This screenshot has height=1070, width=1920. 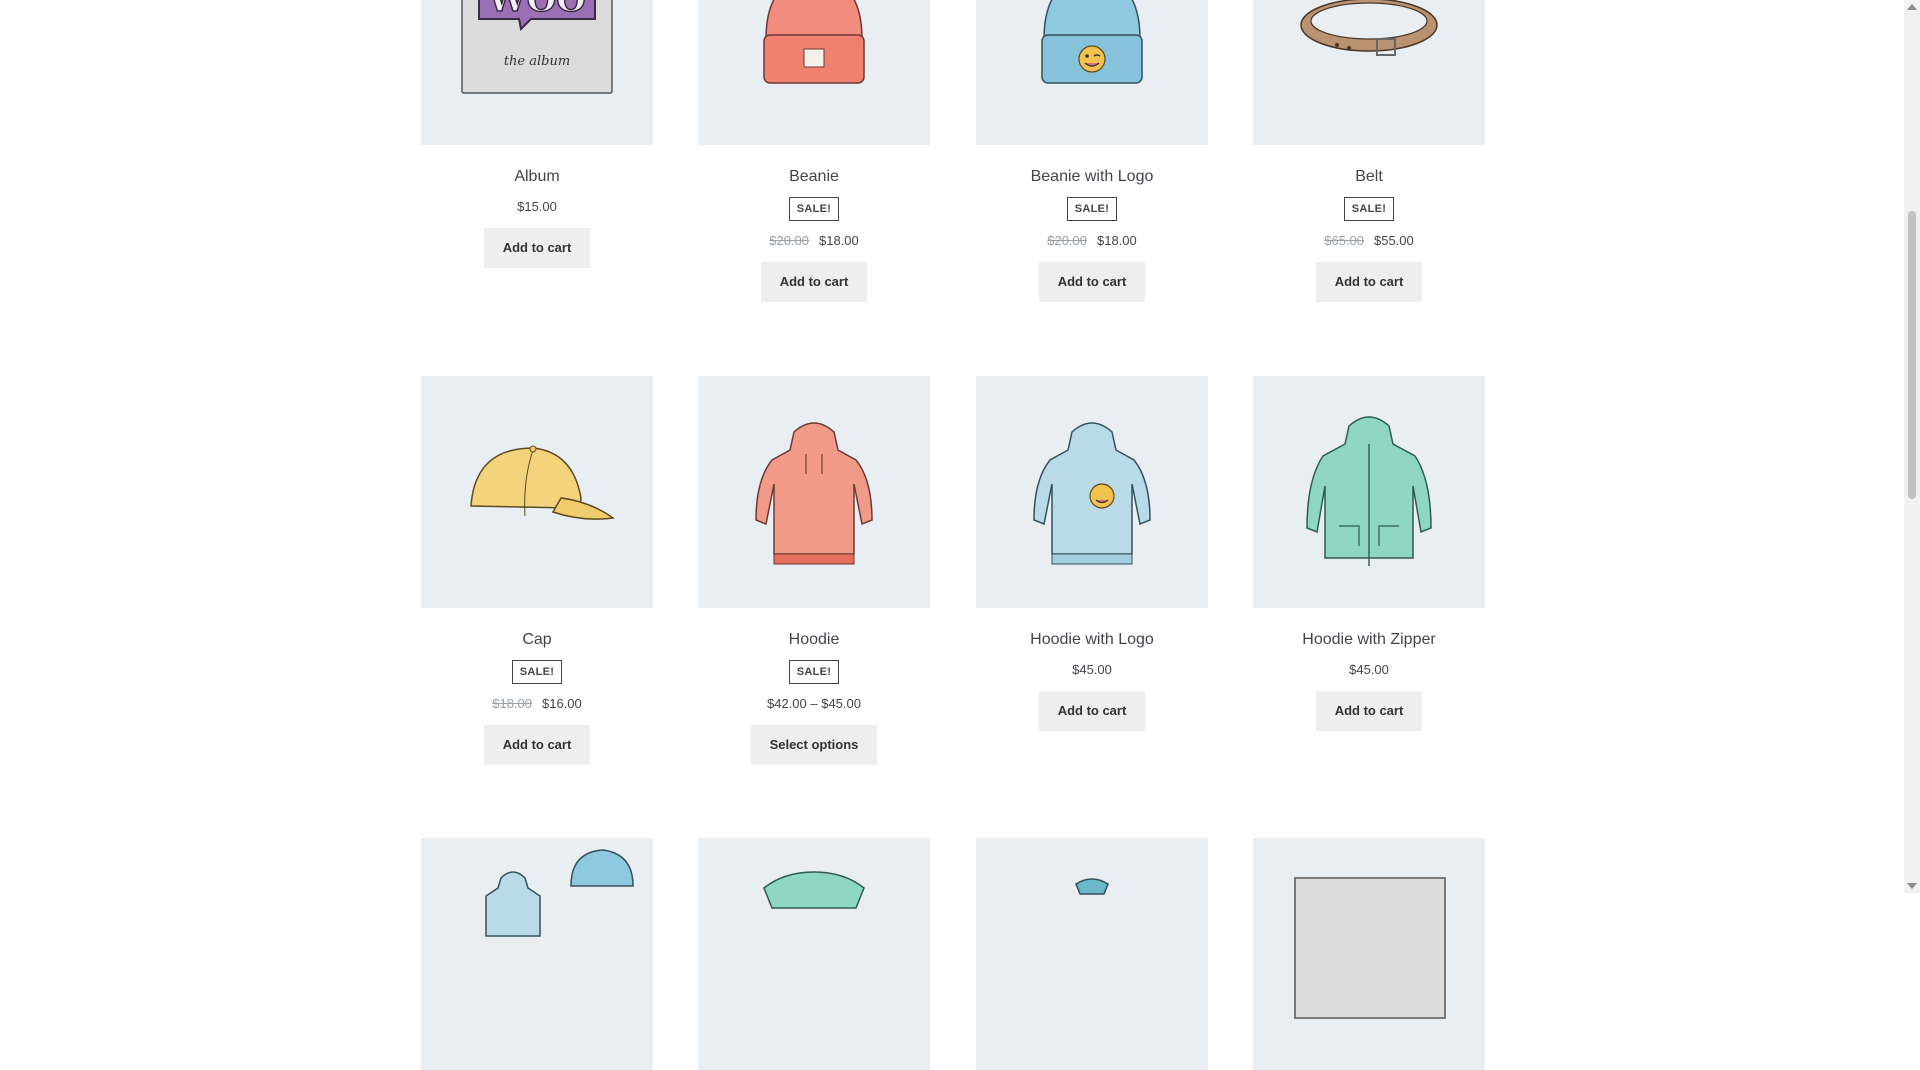 I want to click on beanie-with-logo-icon, so click(x=1092, y=42).